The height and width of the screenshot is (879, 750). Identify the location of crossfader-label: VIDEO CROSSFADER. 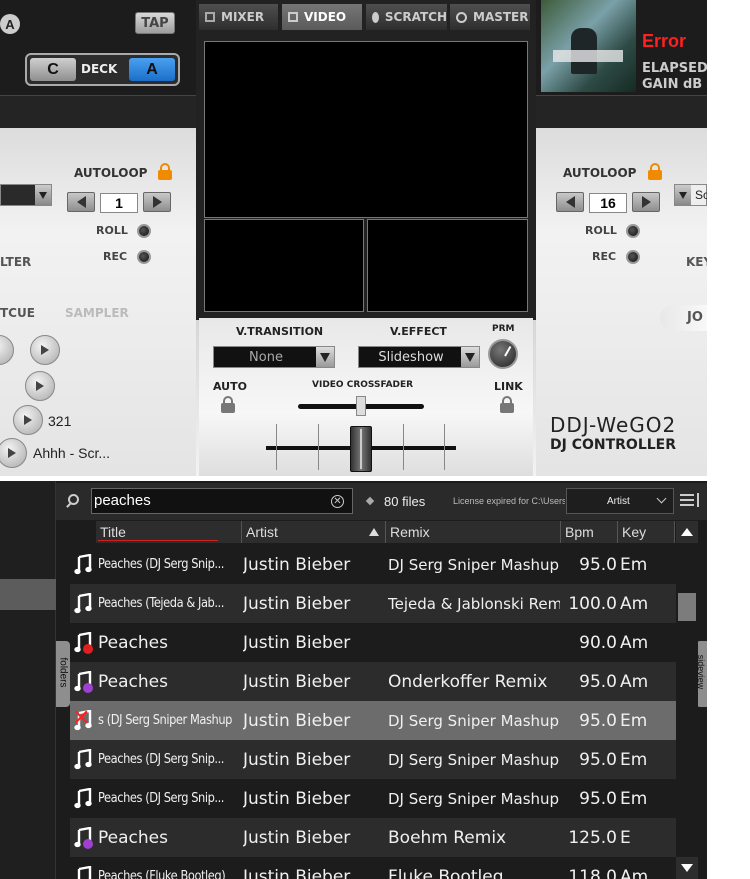
(363, 385).